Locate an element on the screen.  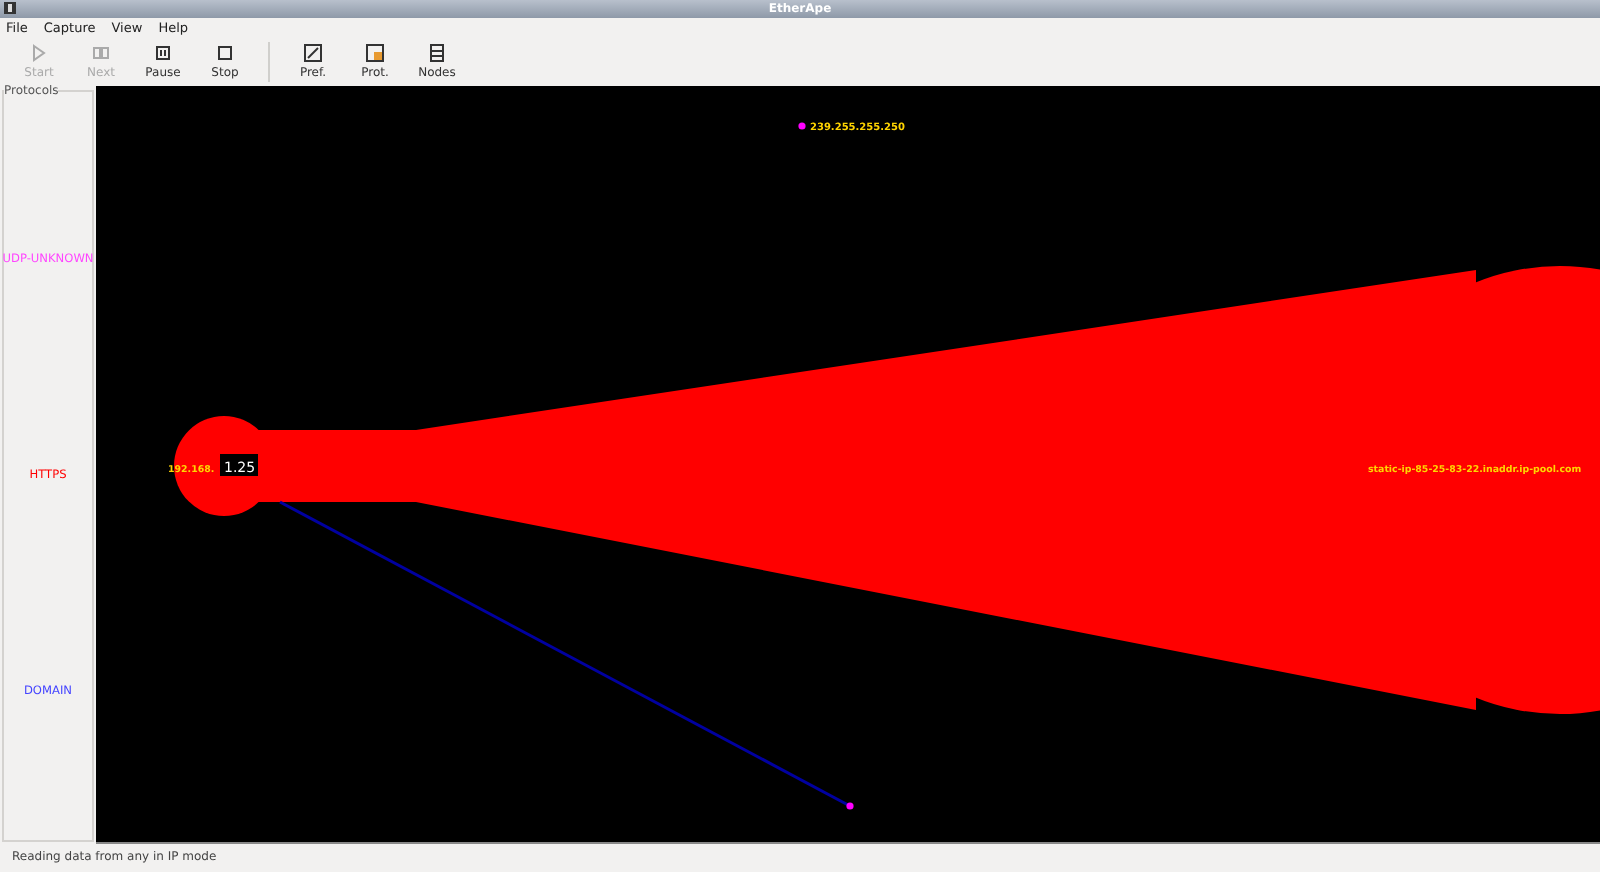
stop-icon is located at coordinates (225, 53).